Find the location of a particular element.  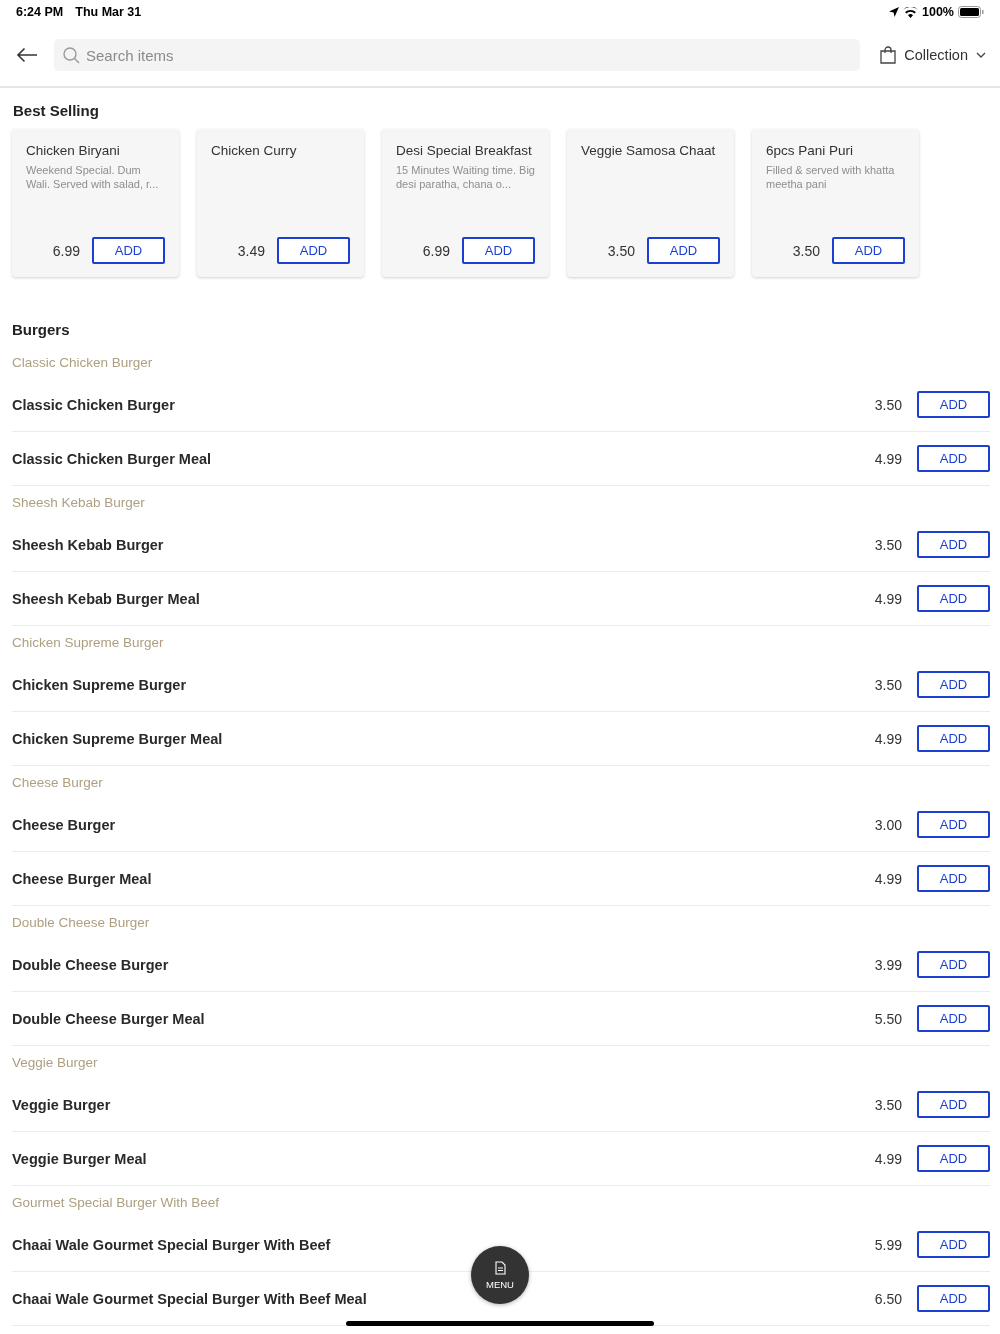

product-name: Chicken Curry is located at coordinates (254, 150).